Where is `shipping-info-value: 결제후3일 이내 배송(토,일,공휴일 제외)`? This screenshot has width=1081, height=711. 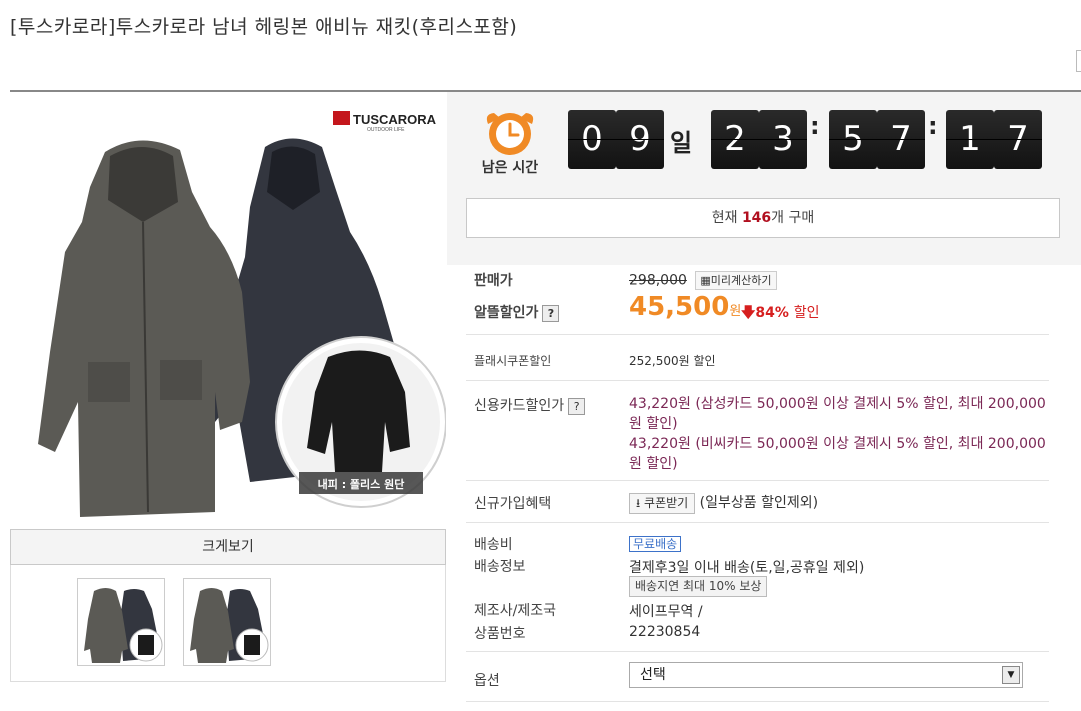
shipping-info-value: 결제후3일 이내 배송(토,일,공휴일 제외) is located at coordinates (747, 568).